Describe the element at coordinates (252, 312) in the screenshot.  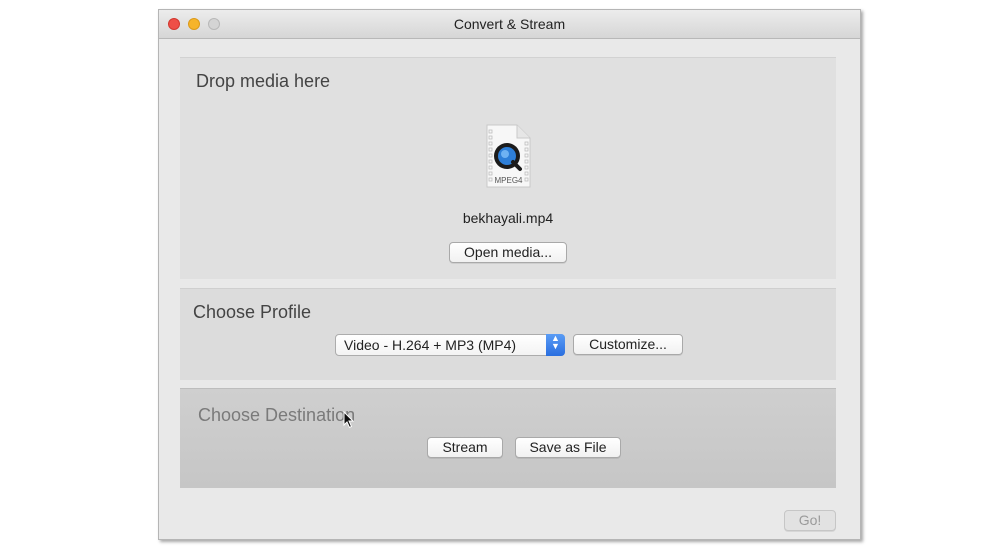
I see `choose-profile-heading: Choose Profile` at that location.